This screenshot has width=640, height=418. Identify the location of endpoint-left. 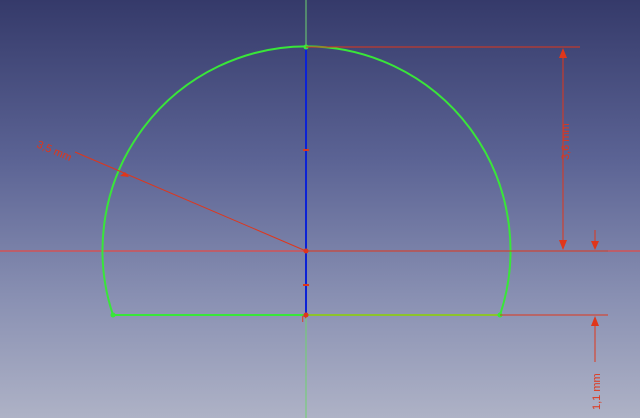
(113, 315).